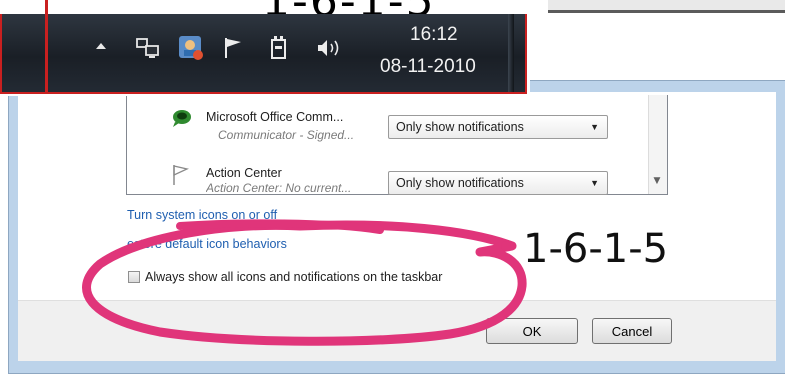 The height and width of the screenshot is (374, 785). I want to click on annotation-label: 1-6-1-5, so click(596, 249).